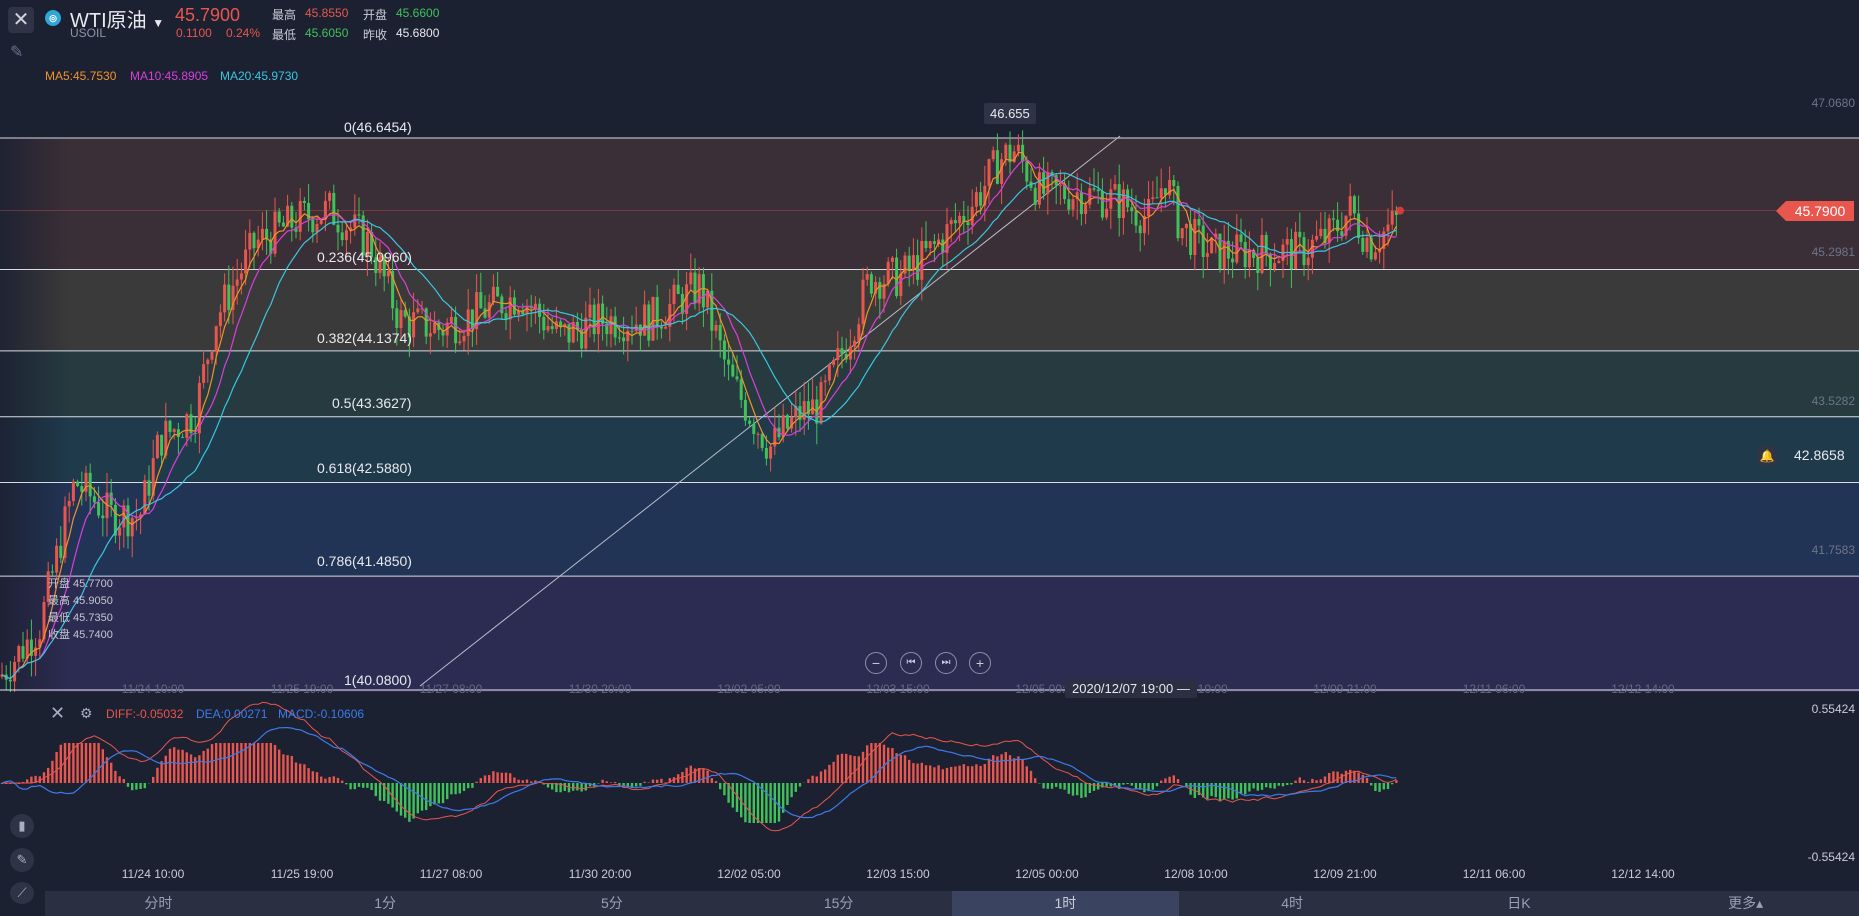 This screenshot has height=916, width=1859. Describe the element at coordinates (1292, 903) in the screenshot. I see `tab-4h: 4时` at that location.